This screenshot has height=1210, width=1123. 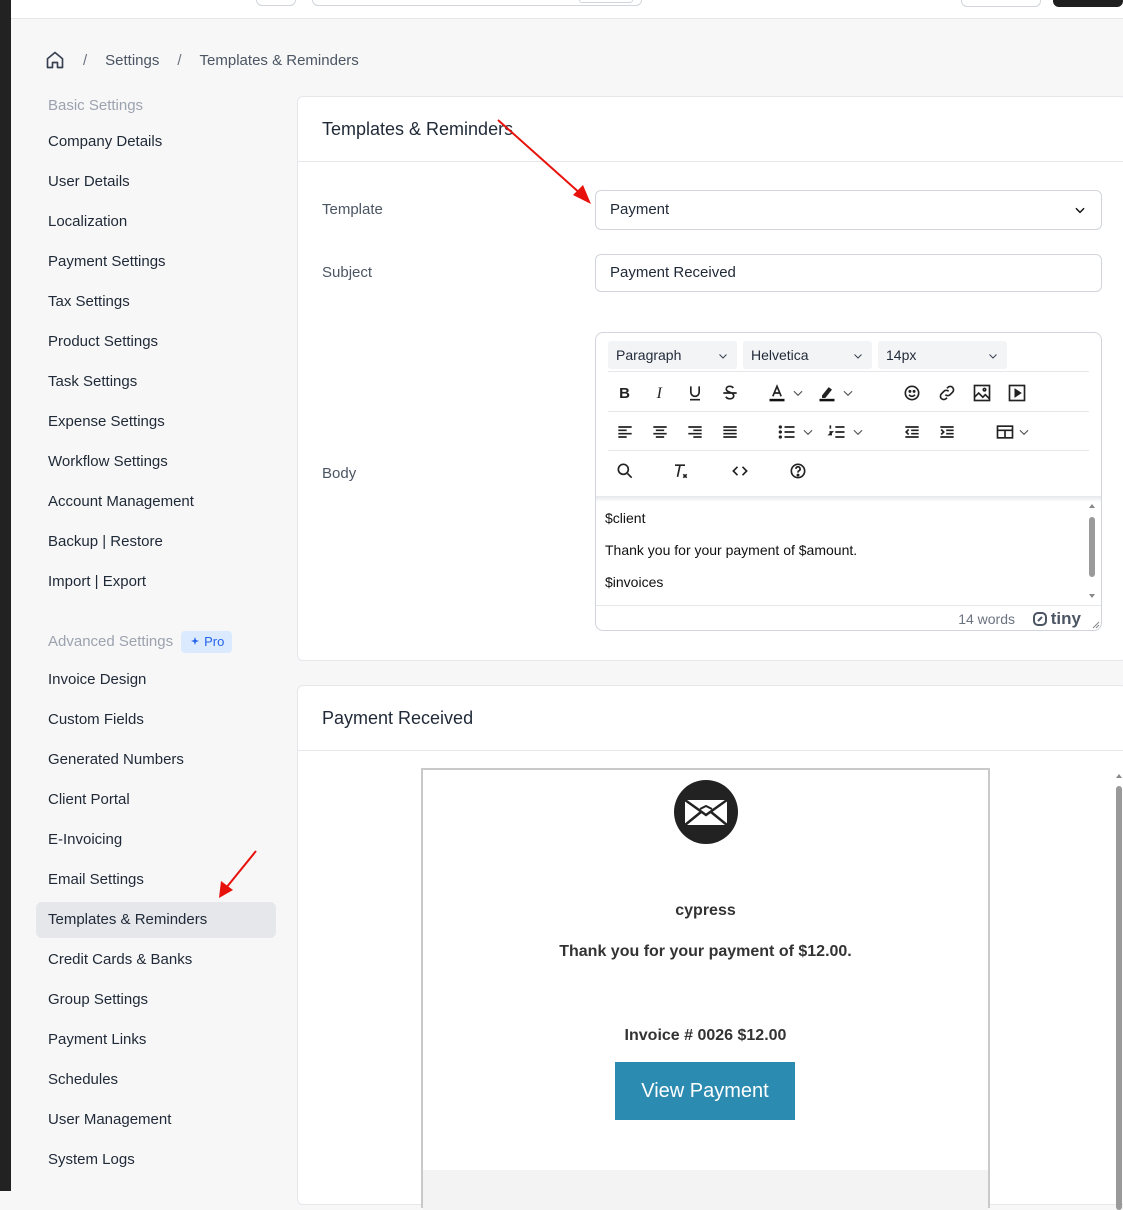 I want to click on sidebar-item-schedules: Schedules, so click(x=156, y=1080).